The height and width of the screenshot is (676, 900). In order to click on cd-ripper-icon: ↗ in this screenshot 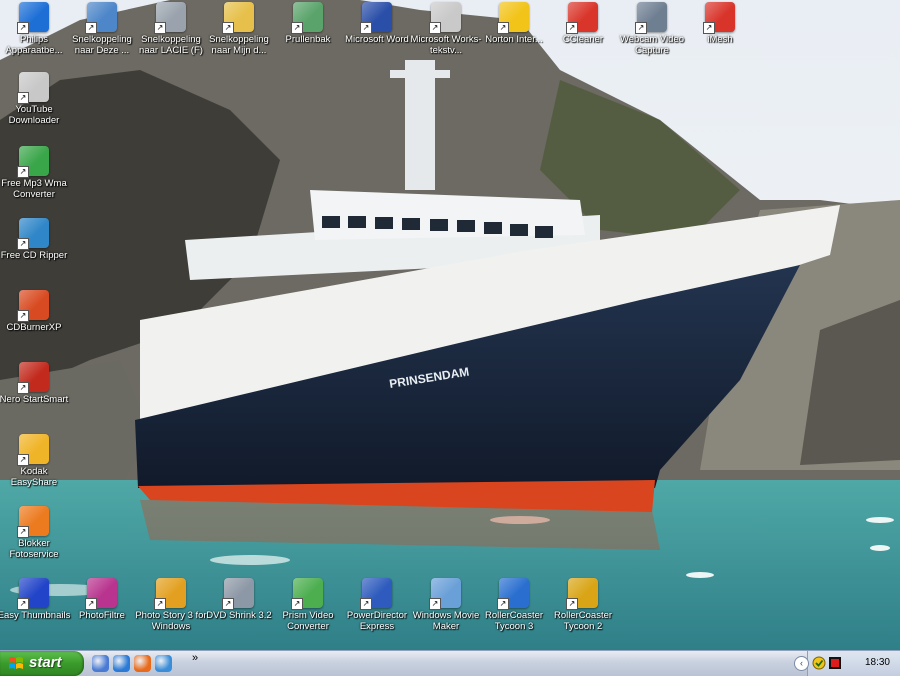, I will do `click(33, 234)`.